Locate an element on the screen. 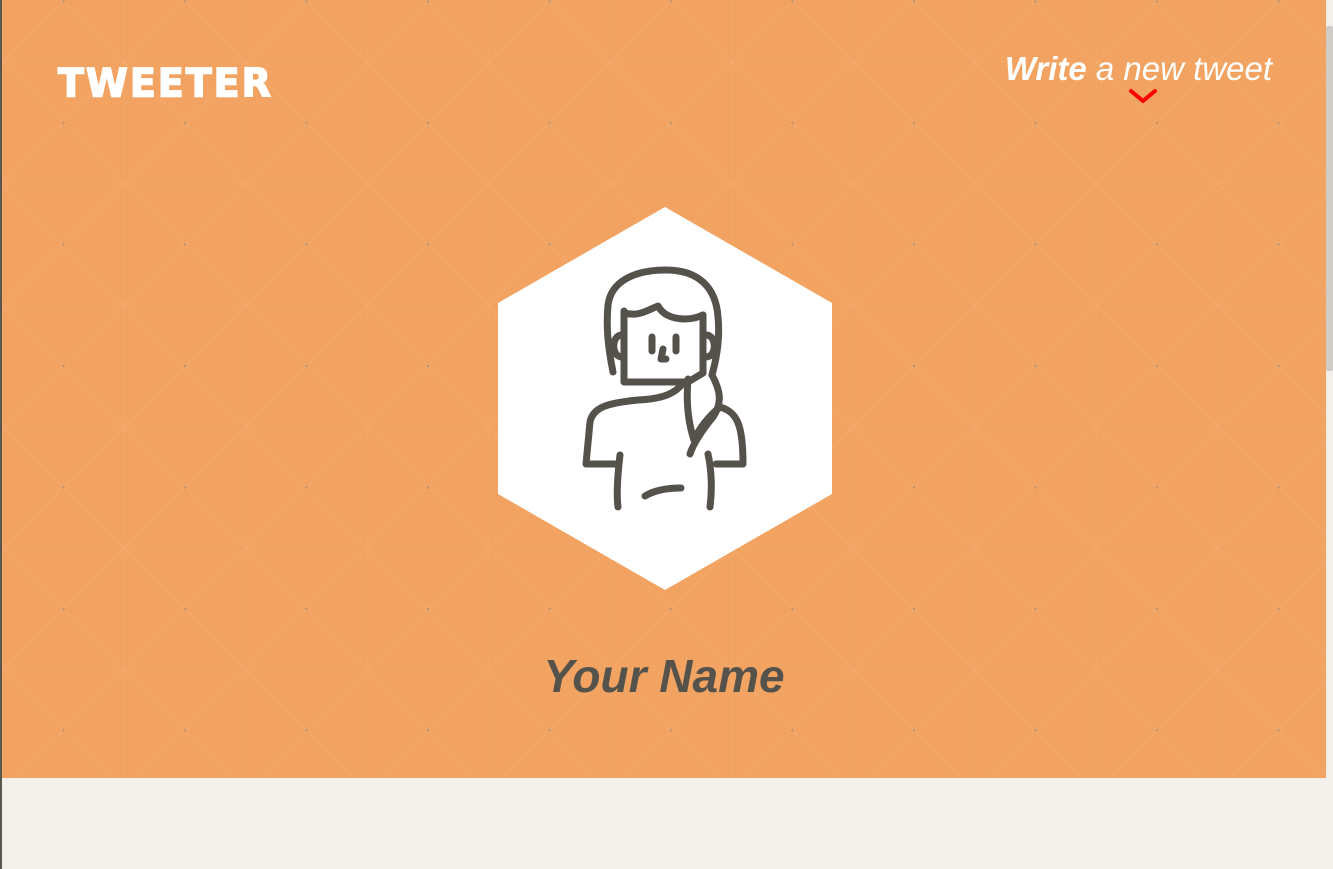 The height and width of the screenshot is (869, 1333). compose-tweet-link: Write a new tweet is located at coordinates (1138, 69).